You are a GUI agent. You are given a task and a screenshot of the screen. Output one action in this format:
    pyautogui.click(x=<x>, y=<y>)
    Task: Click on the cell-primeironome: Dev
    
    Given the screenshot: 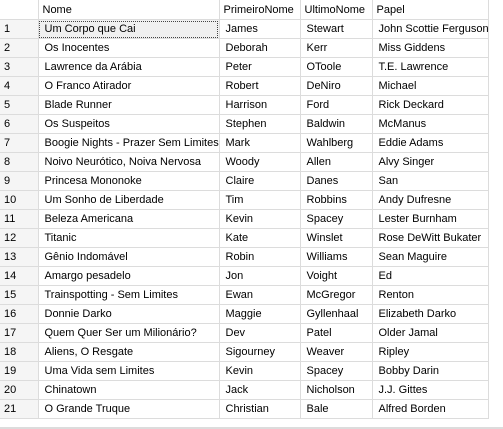 What is the action you would take?
    pyautogui.click(x=260, y=333)
    